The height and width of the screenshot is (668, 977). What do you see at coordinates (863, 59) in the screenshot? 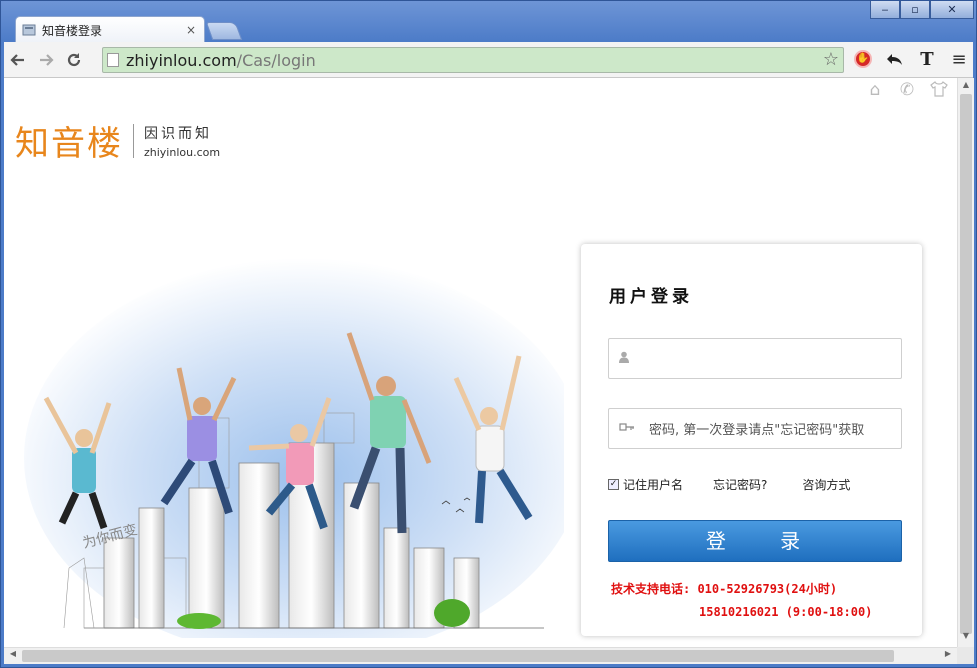
I see `adblock-icon: ✋` at bounding box center [863, 59].